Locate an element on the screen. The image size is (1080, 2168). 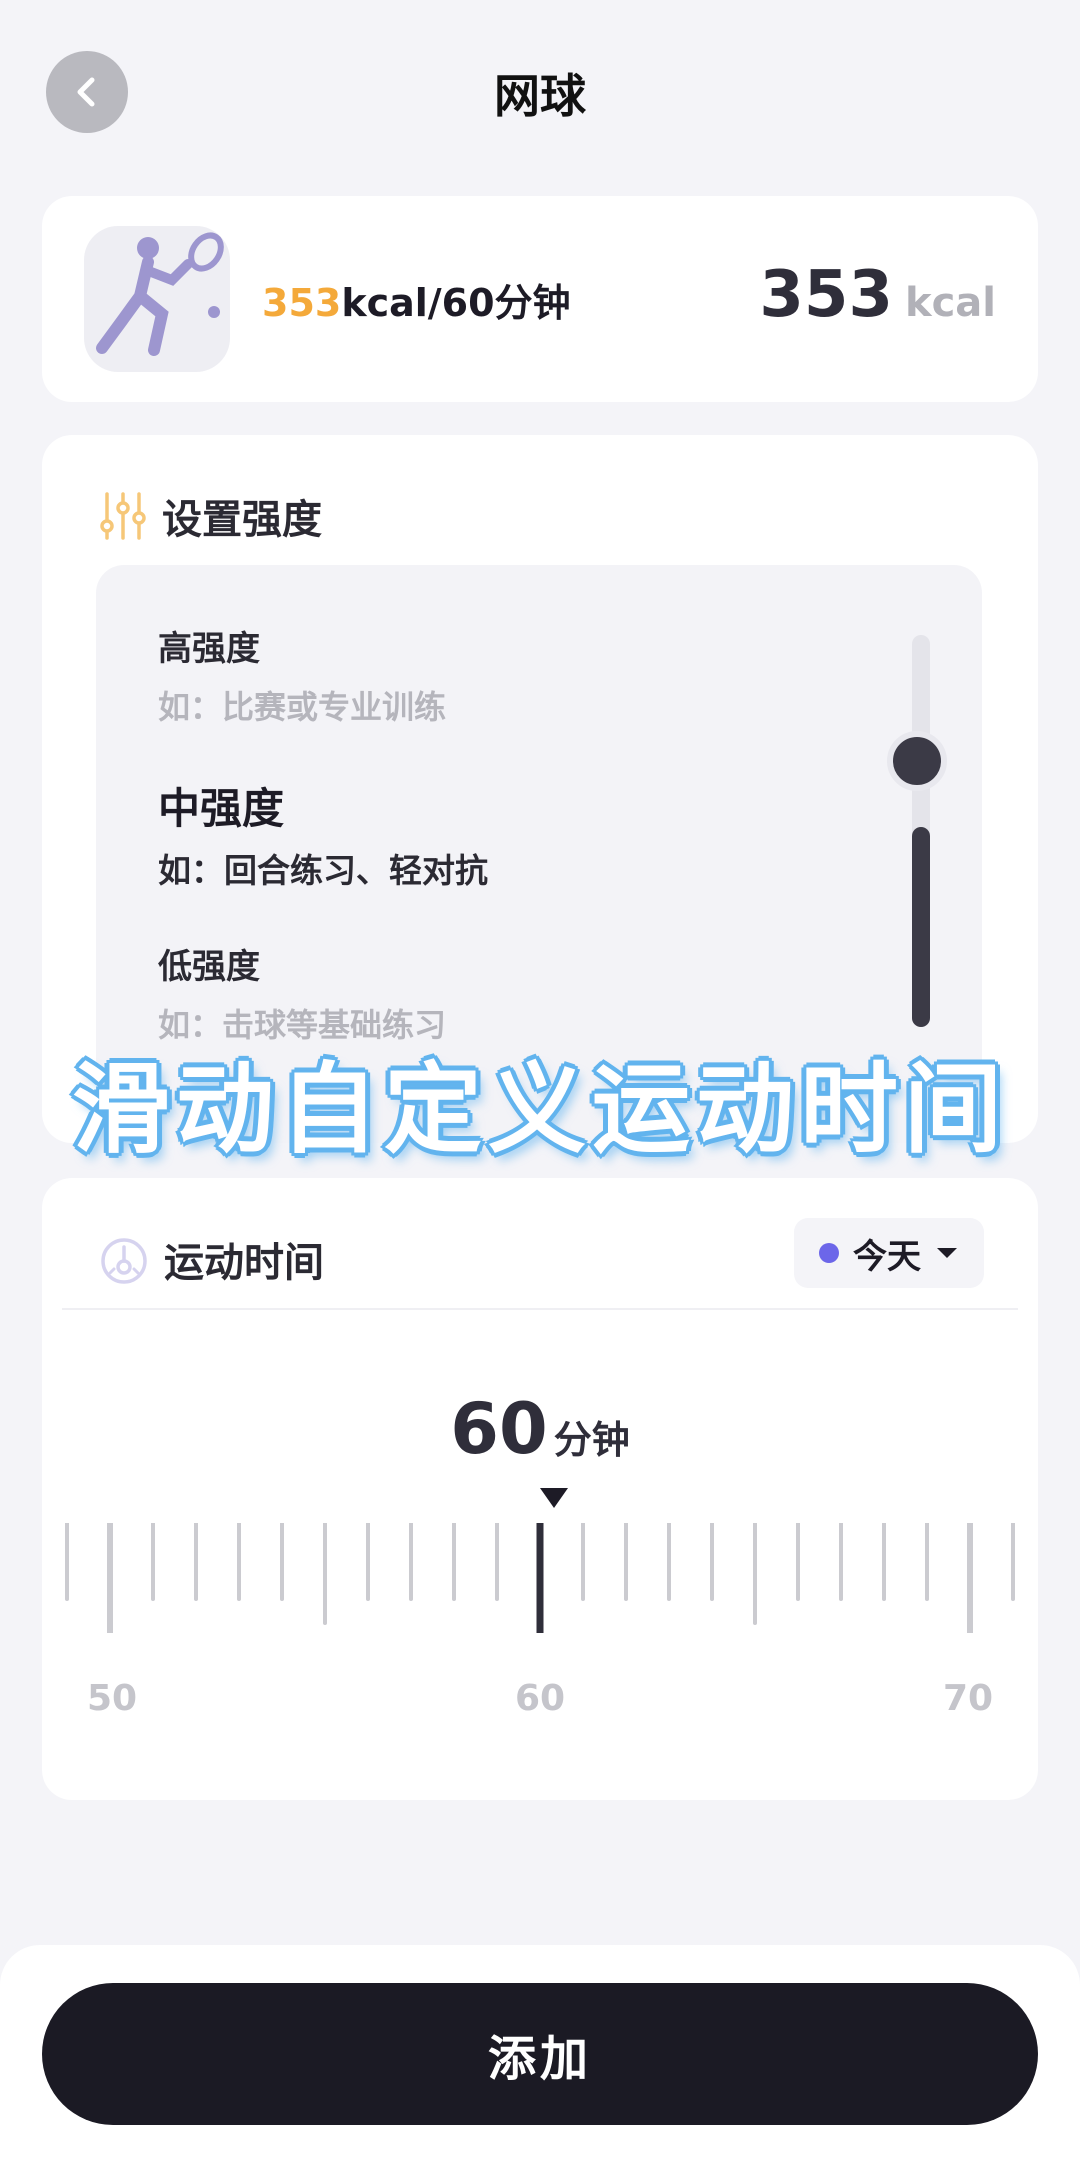
intensity-option-name: 低强度 is located at coordinates (209, 967).